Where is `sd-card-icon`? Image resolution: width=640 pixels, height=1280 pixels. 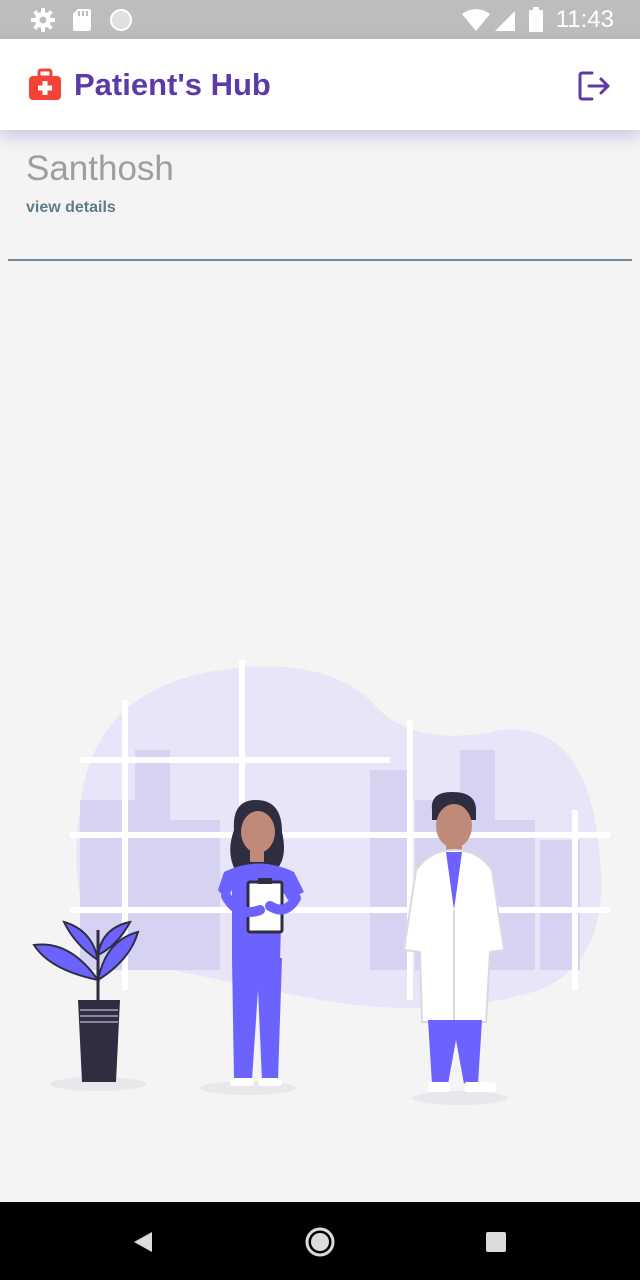 sd-card-icon is located at coordinates (82, 19).